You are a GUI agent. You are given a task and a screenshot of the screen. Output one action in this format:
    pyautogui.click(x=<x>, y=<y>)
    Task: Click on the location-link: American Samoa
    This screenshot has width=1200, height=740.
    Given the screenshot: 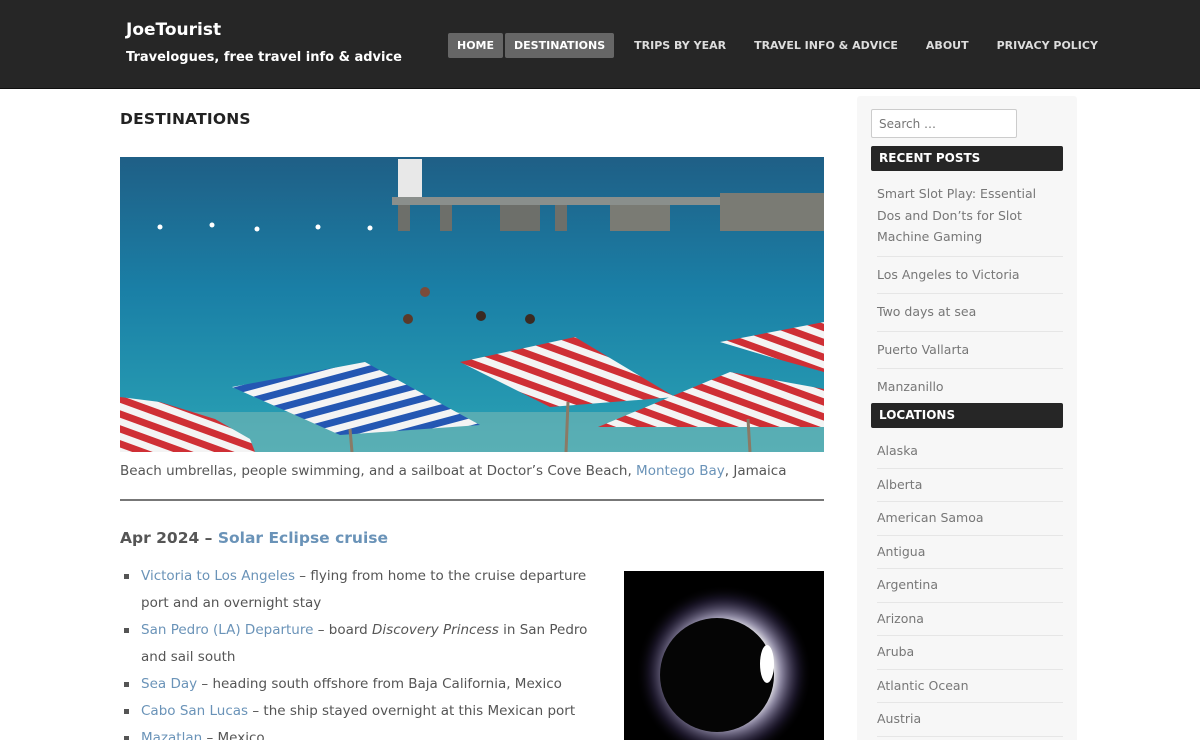 What is the action you would take?
    pyautogui.click(x=970, y=519)
    